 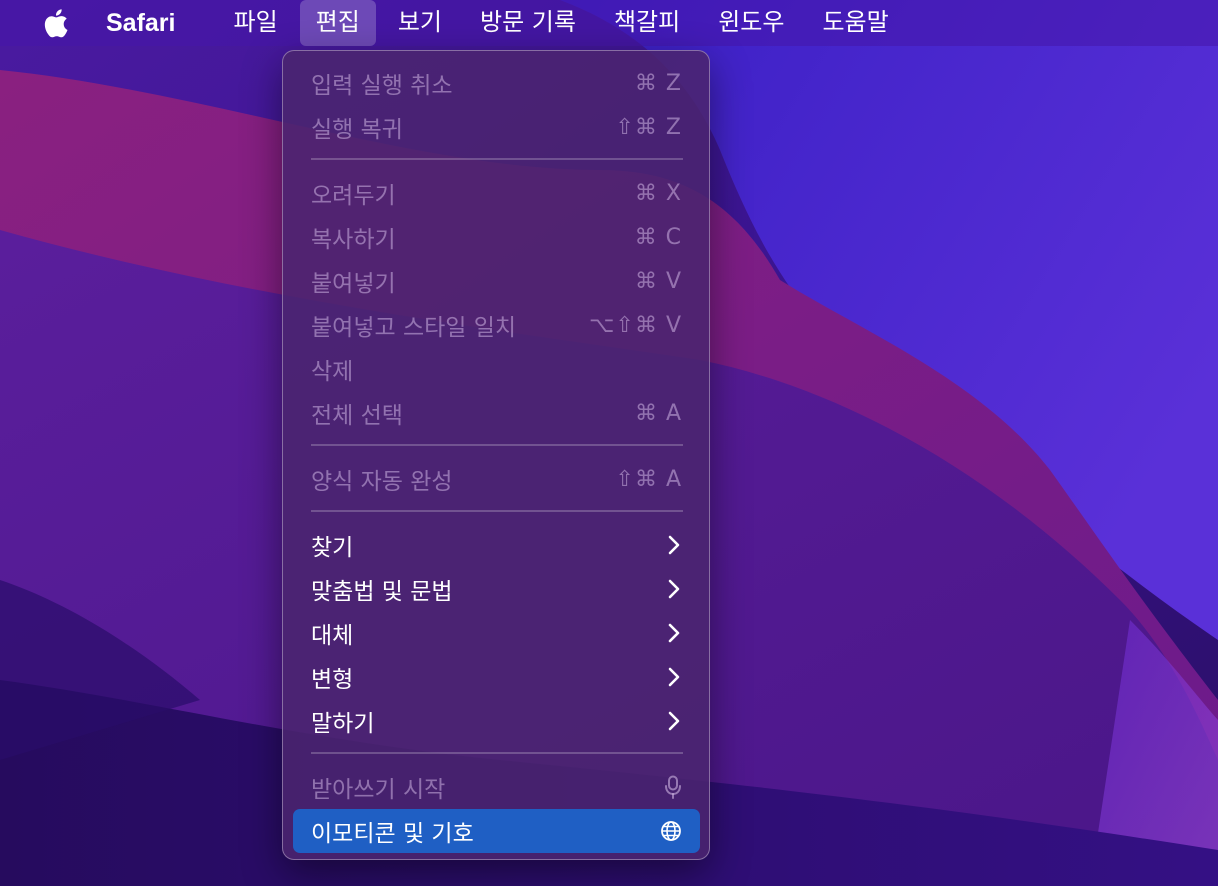 What do you see at coordinates (855, 23) in the screenshot?
I see `menu-help: 도움말` at bounding box center [855, 23].